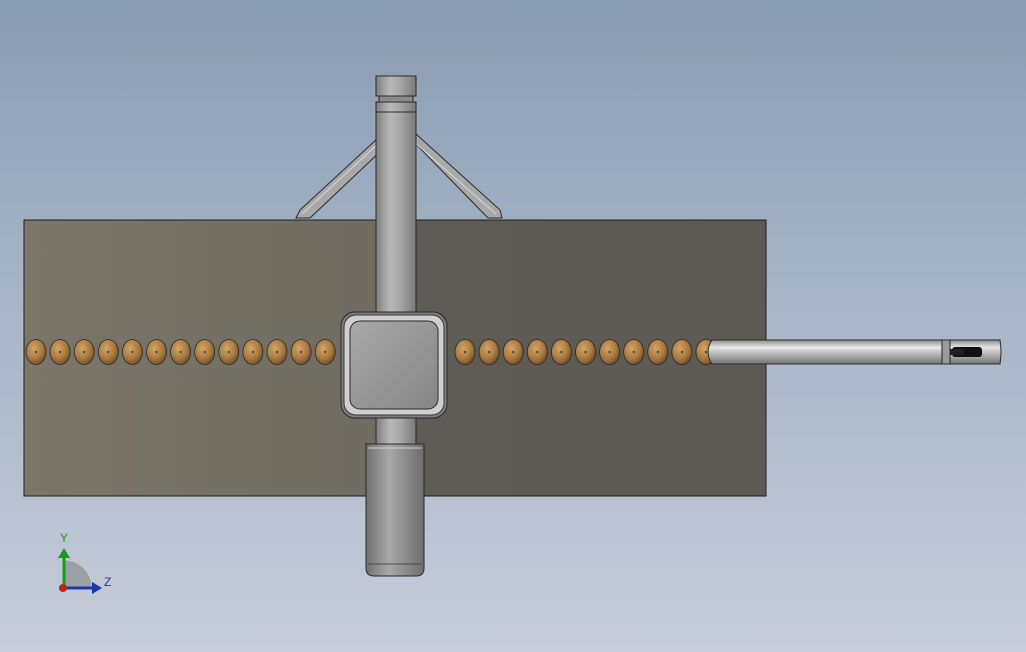 The height and width of the screenshot is (652, 1026). Describe the element at coordinates (88, 565) in the screenshot. I see `view-triad-labels: Y Z` at that location.